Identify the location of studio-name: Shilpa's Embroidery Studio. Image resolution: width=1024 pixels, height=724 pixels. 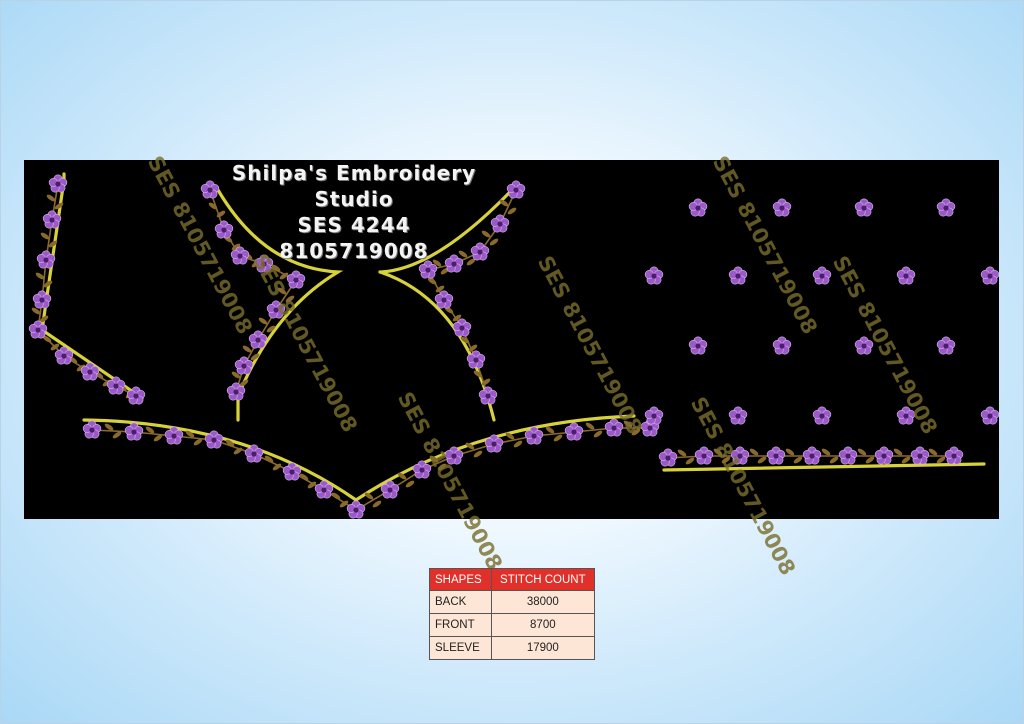
(354, 186).